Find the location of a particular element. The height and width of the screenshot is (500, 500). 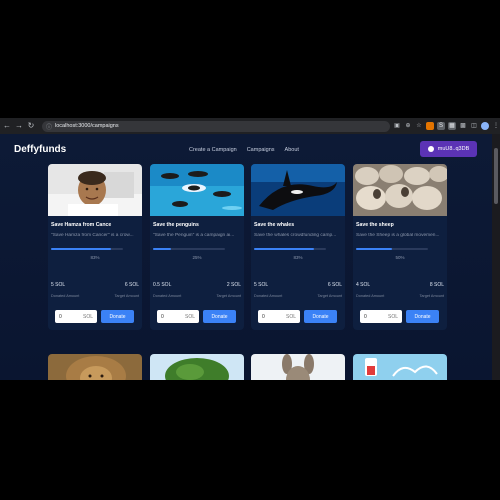

donated-amount: 0.5 SOL is located at coordinates (162, 285).